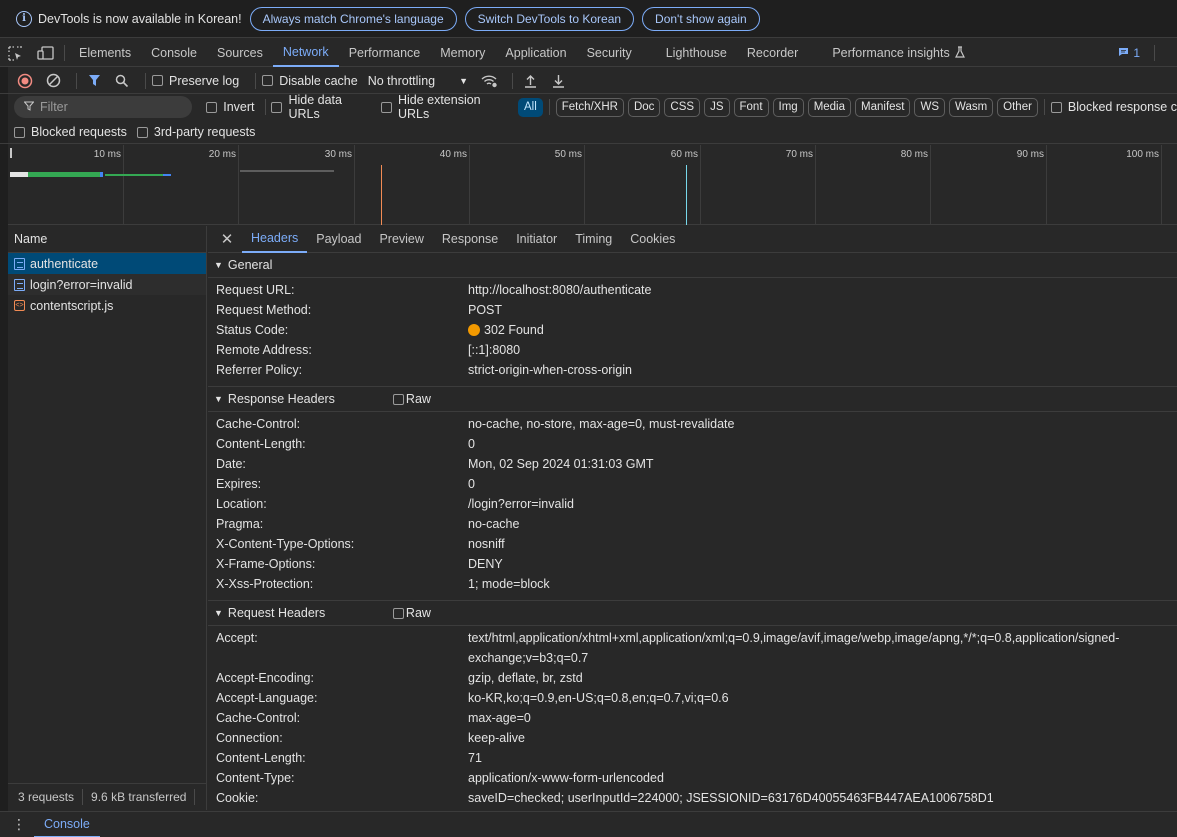 Image resolution: width=1177 pixels, height=837 pixels. Describe the element at coordinates (53, 81) in the screenshot. I see `clear-icon` at that location.